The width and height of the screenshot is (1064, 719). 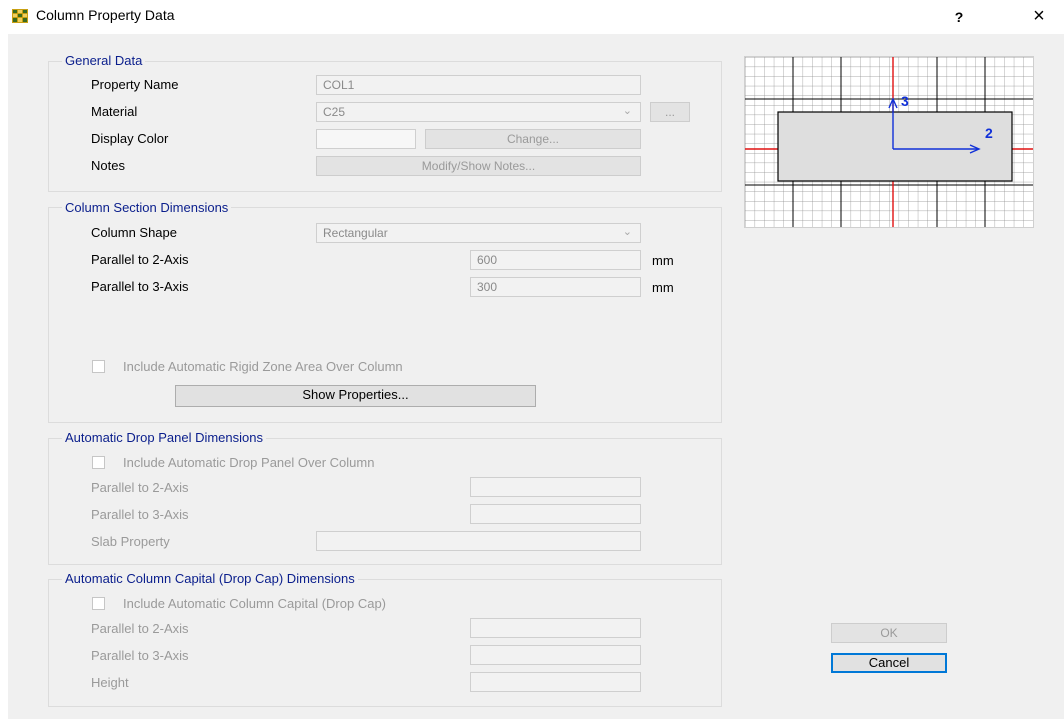 I want to click on help-icon: ?, so click(x=959, y=17).